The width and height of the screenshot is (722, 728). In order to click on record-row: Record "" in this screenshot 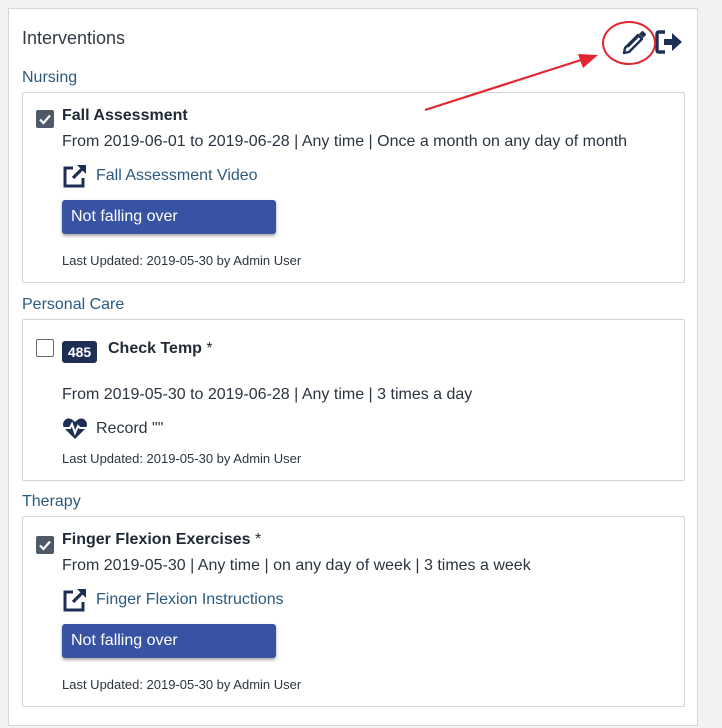, I will do `click(112, 429)`.